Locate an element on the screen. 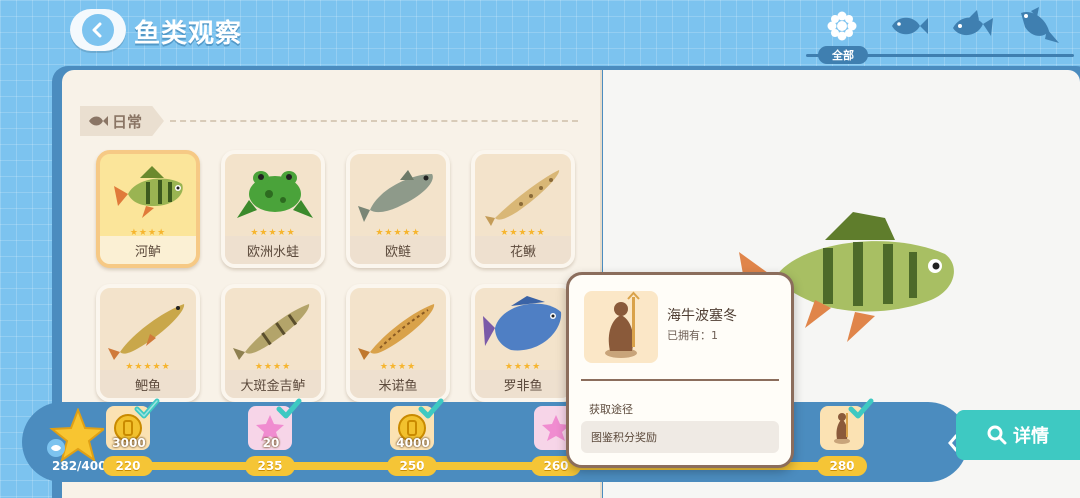 The image size is (1080, 498). fish-name: 大斑金吉鲈 is located at coordinates (273, 384).